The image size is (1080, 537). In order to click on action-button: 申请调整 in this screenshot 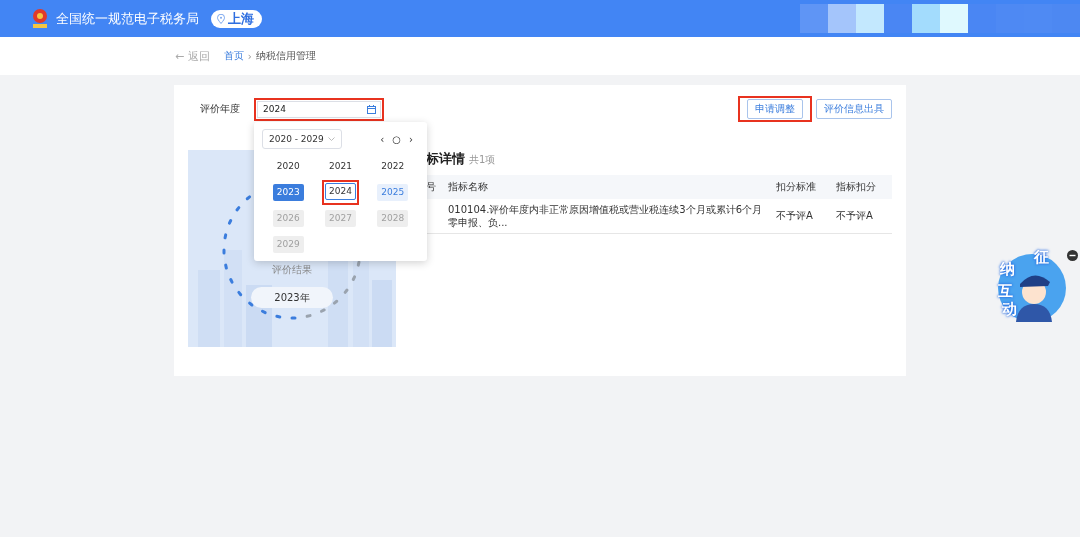, I will do `click(775, 109)`.